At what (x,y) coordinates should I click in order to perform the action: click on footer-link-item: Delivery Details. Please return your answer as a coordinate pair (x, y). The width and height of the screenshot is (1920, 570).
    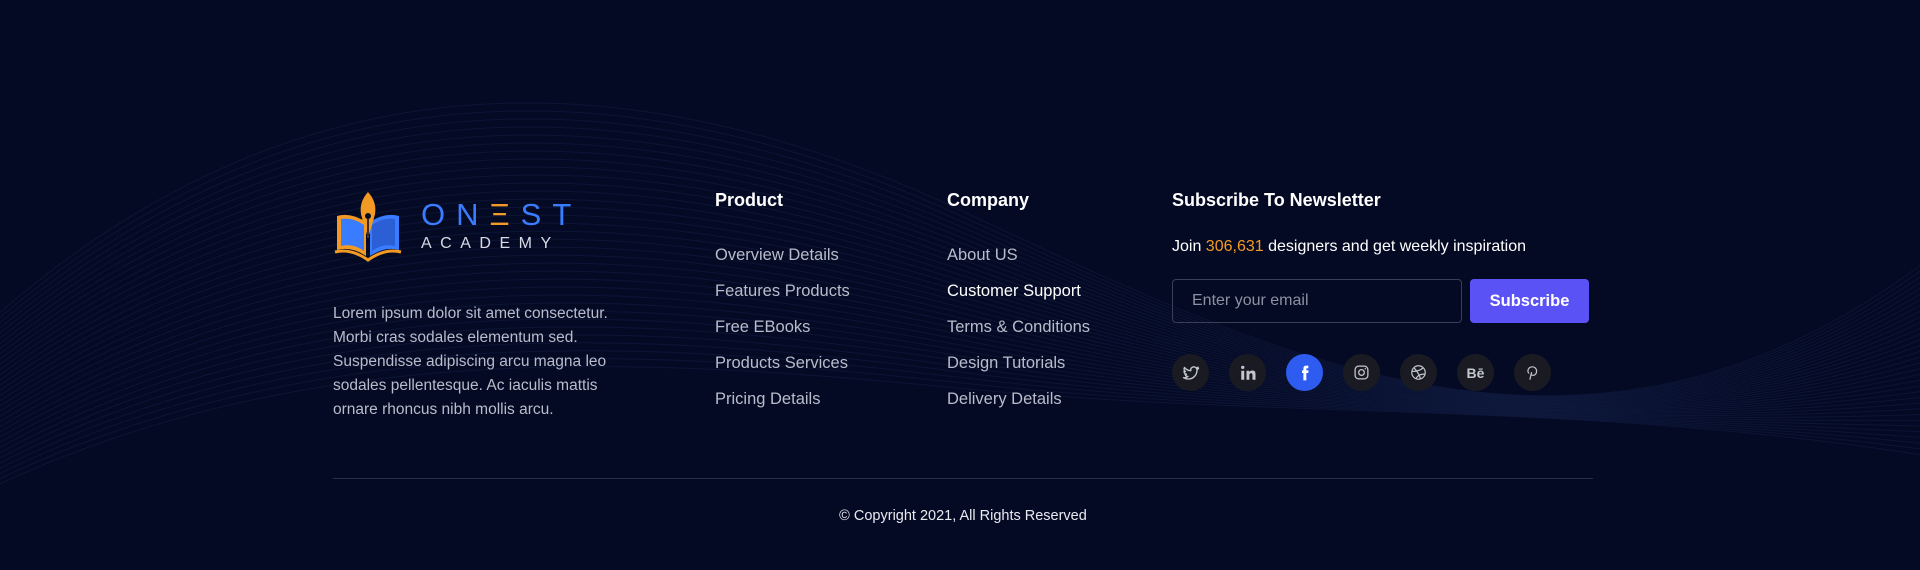
    Looking at the image, I should click on (1047, 402).